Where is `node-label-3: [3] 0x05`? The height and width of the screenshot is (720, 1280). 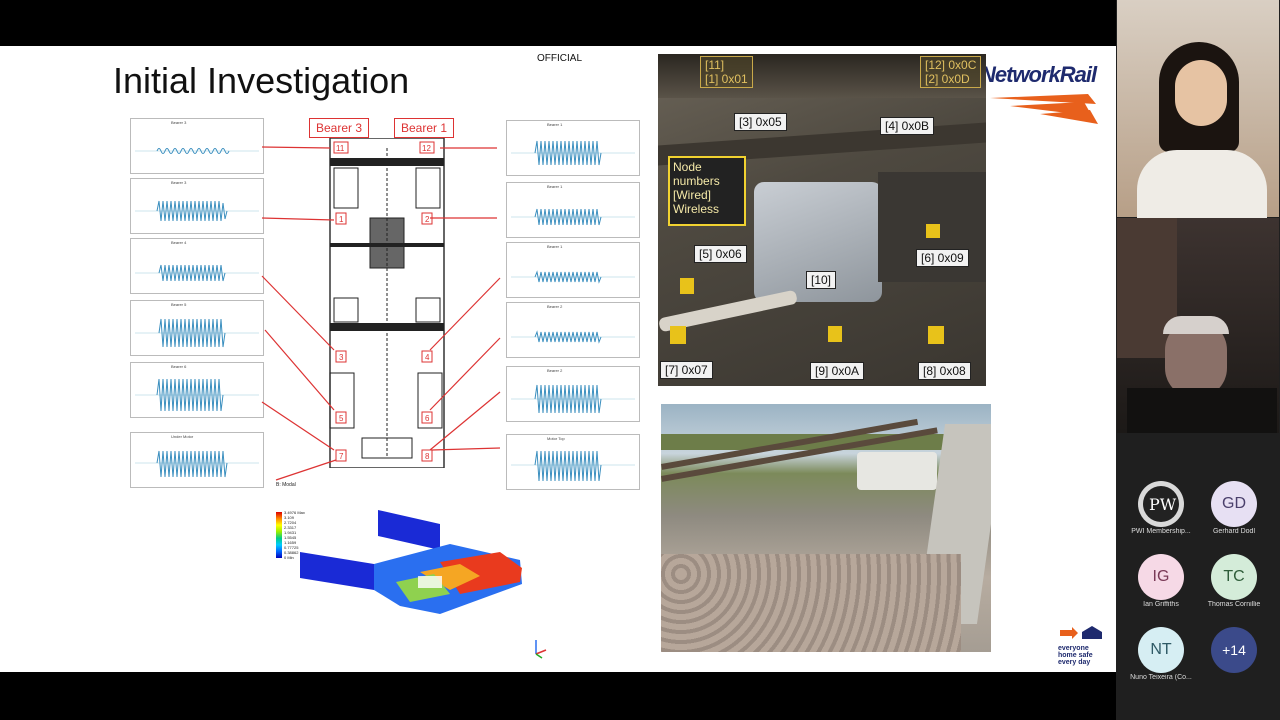 node-label-3: [3] 0x05 is located at coordinates (760, 122).